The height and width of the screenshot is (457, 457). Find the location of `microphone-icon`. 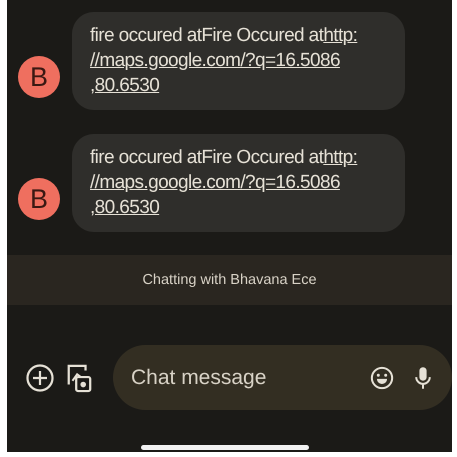

microphone-icon is located at coordinates (423, 377).